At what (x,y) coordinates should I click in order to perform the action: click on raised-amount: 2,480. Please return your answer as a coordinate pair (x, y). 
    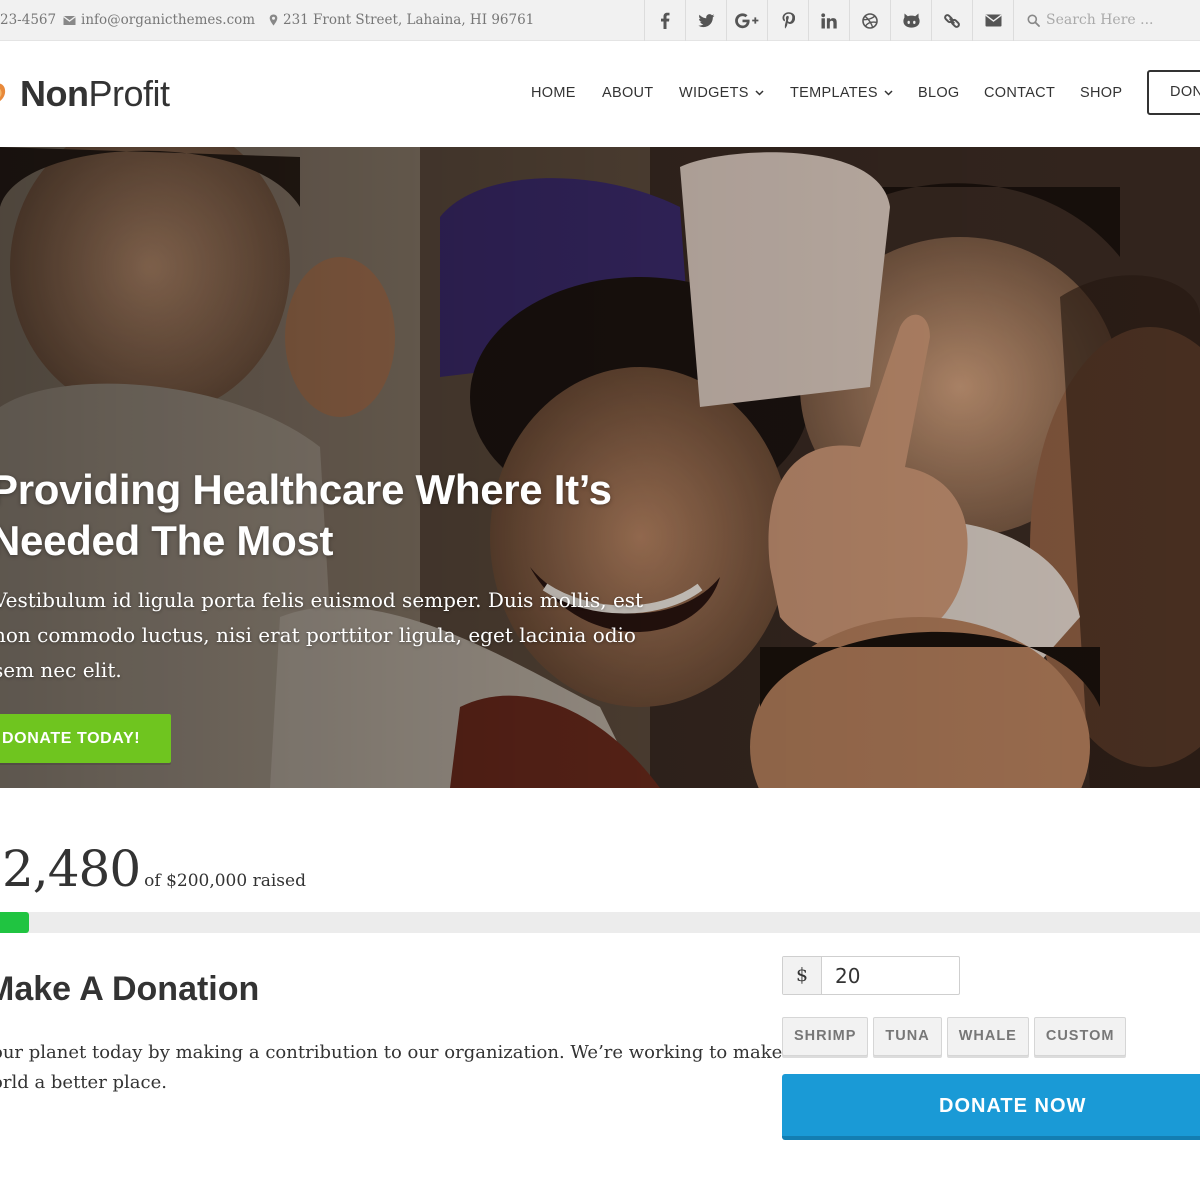
    Looking at the image, I should click on (71, 869).